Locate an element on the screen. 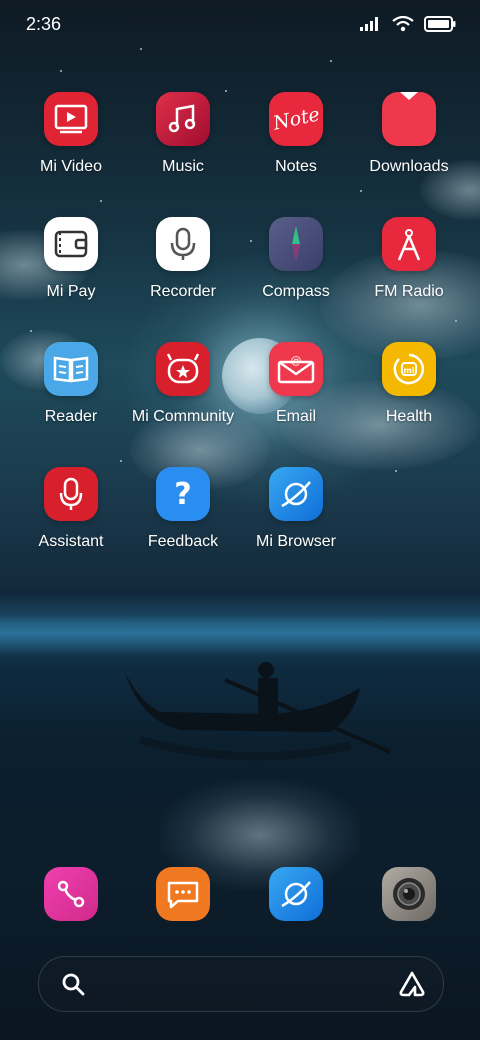  dock-messages is located at coordinates (183, 894).